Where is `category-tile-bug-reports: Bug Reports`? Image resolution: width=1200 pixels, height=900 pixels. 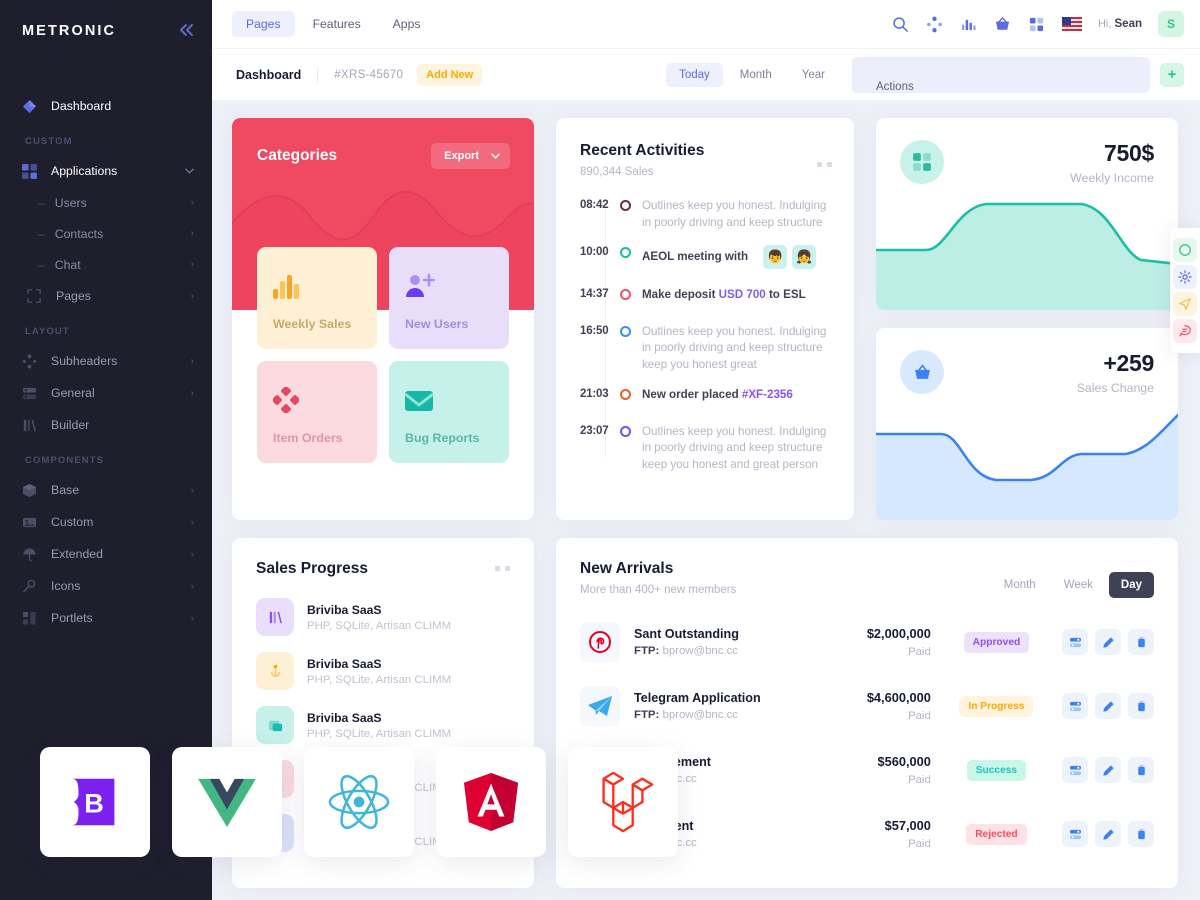
category-tile-bug-reports: Bug Reports is located at coordinates (449, 412).